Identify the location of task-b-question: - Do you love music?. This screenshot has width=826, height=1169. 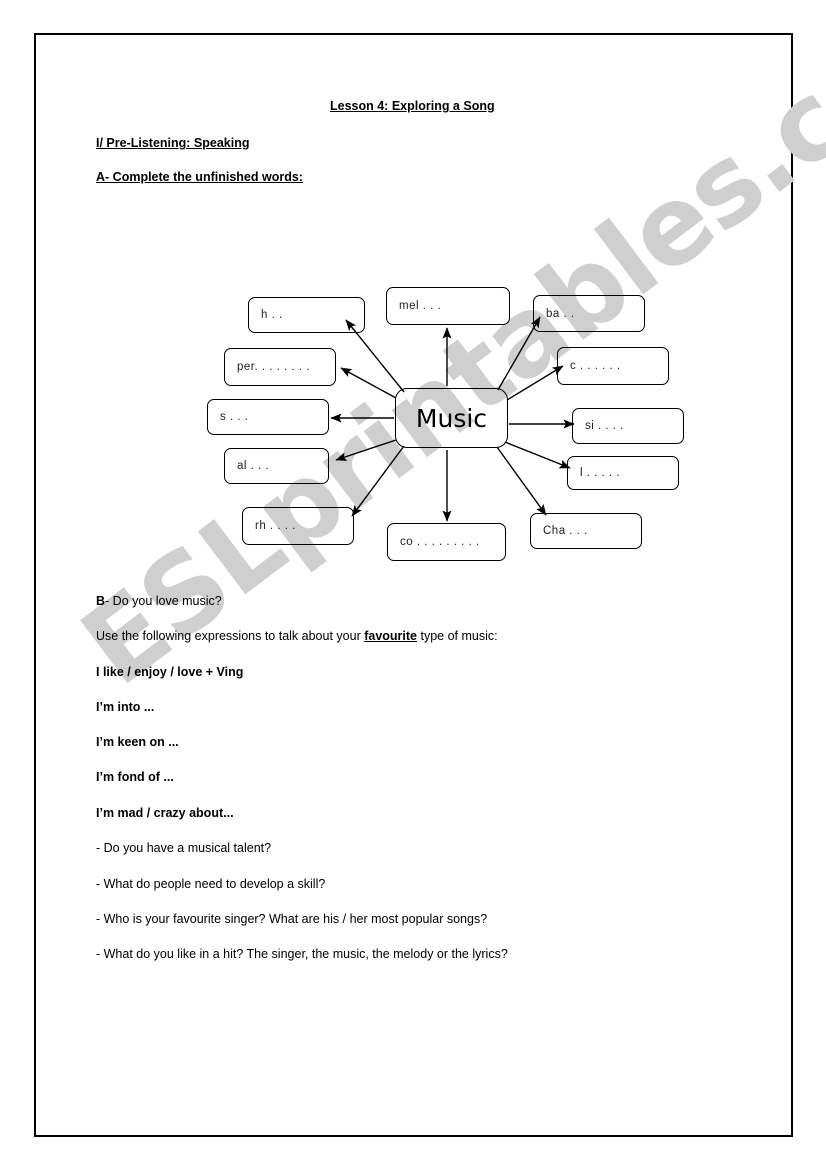
(163, 601).